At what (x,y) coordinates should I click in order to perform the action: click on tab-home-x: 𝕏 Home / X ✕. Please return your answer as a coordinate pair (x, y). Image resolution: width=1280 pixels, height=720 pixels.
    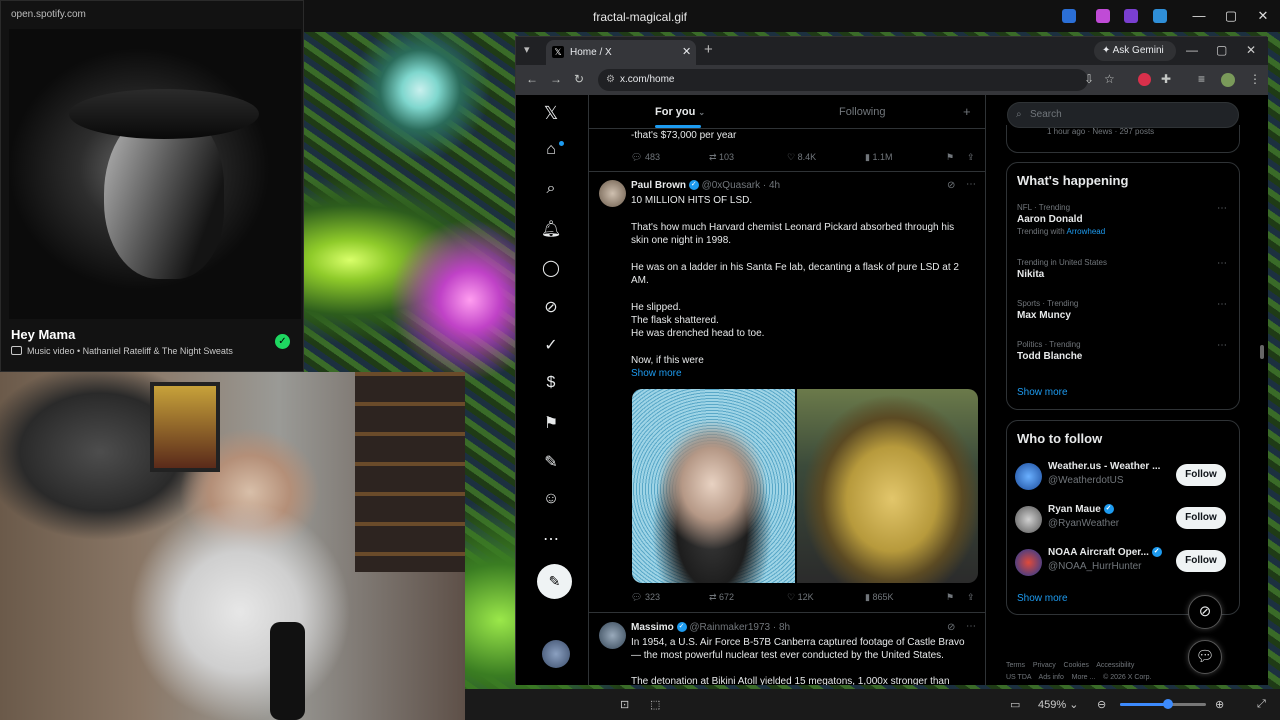
    Looking at the image, I should click on (621, 52).